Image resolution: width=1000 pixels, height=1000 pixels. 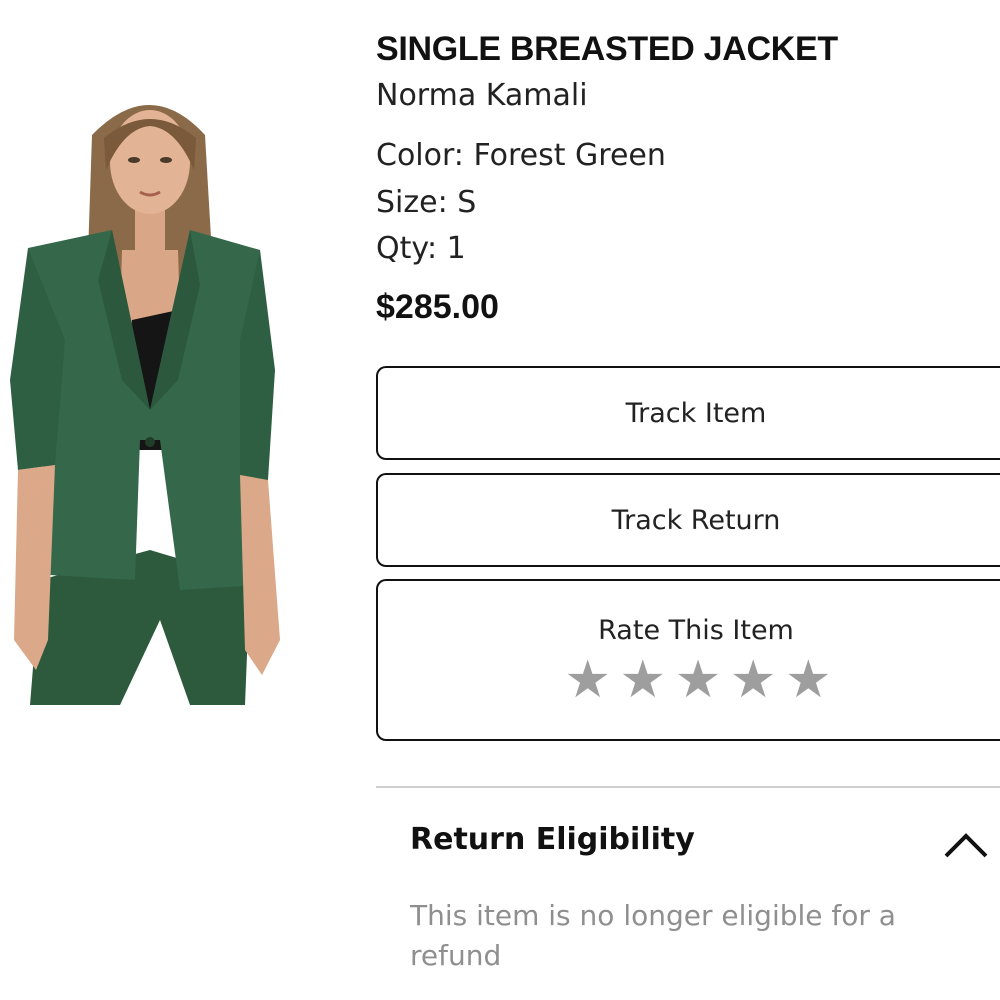 What do you see at coordinates (808, 680) in the screenshot?
I see `star-icon-5: ★` at bounding box center [808, 680].